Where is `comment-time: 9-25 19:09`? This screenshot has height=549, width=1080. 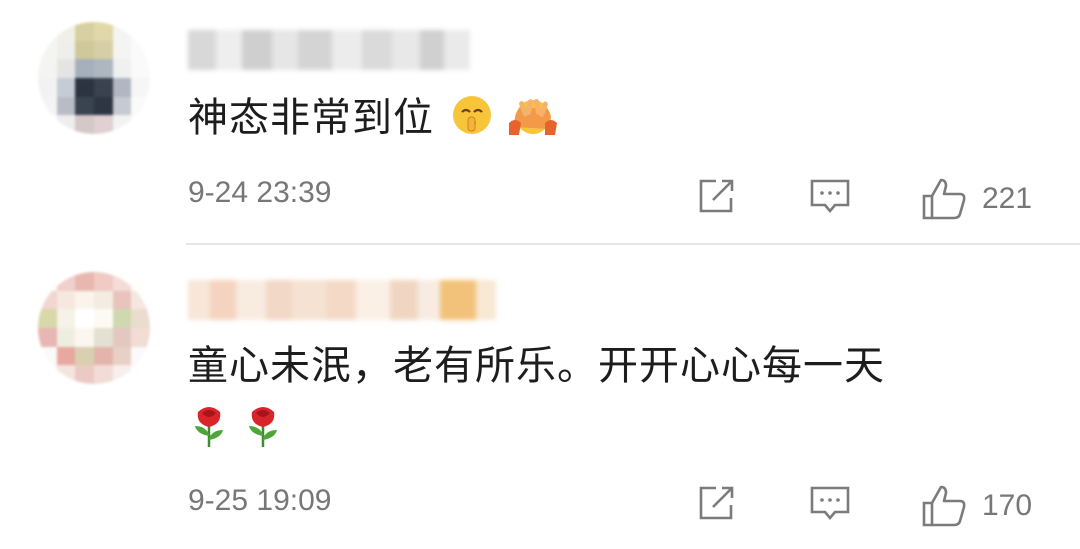 comment-time: 9-25 19:09 is located at coordinates (260, 500).